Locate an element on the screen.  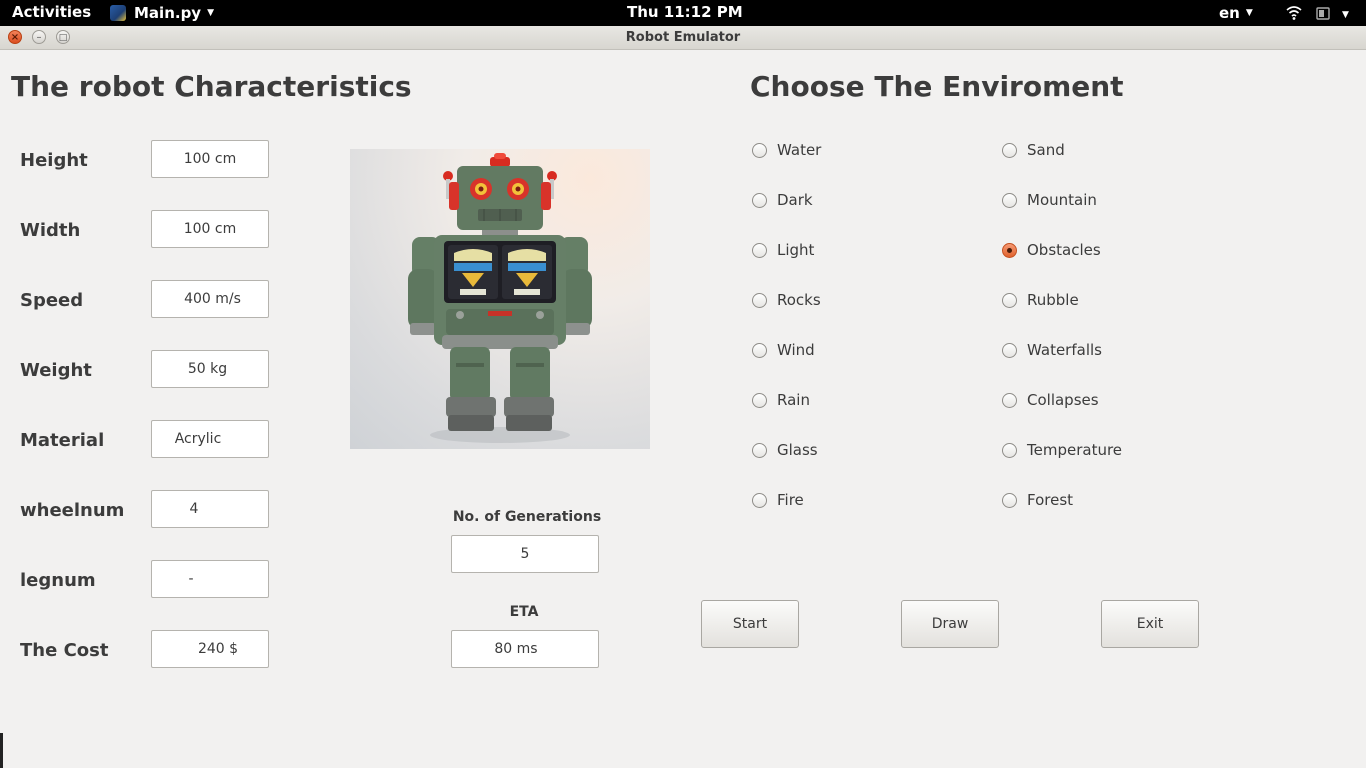
legnum-field: - is located at coordinates (210, 579).